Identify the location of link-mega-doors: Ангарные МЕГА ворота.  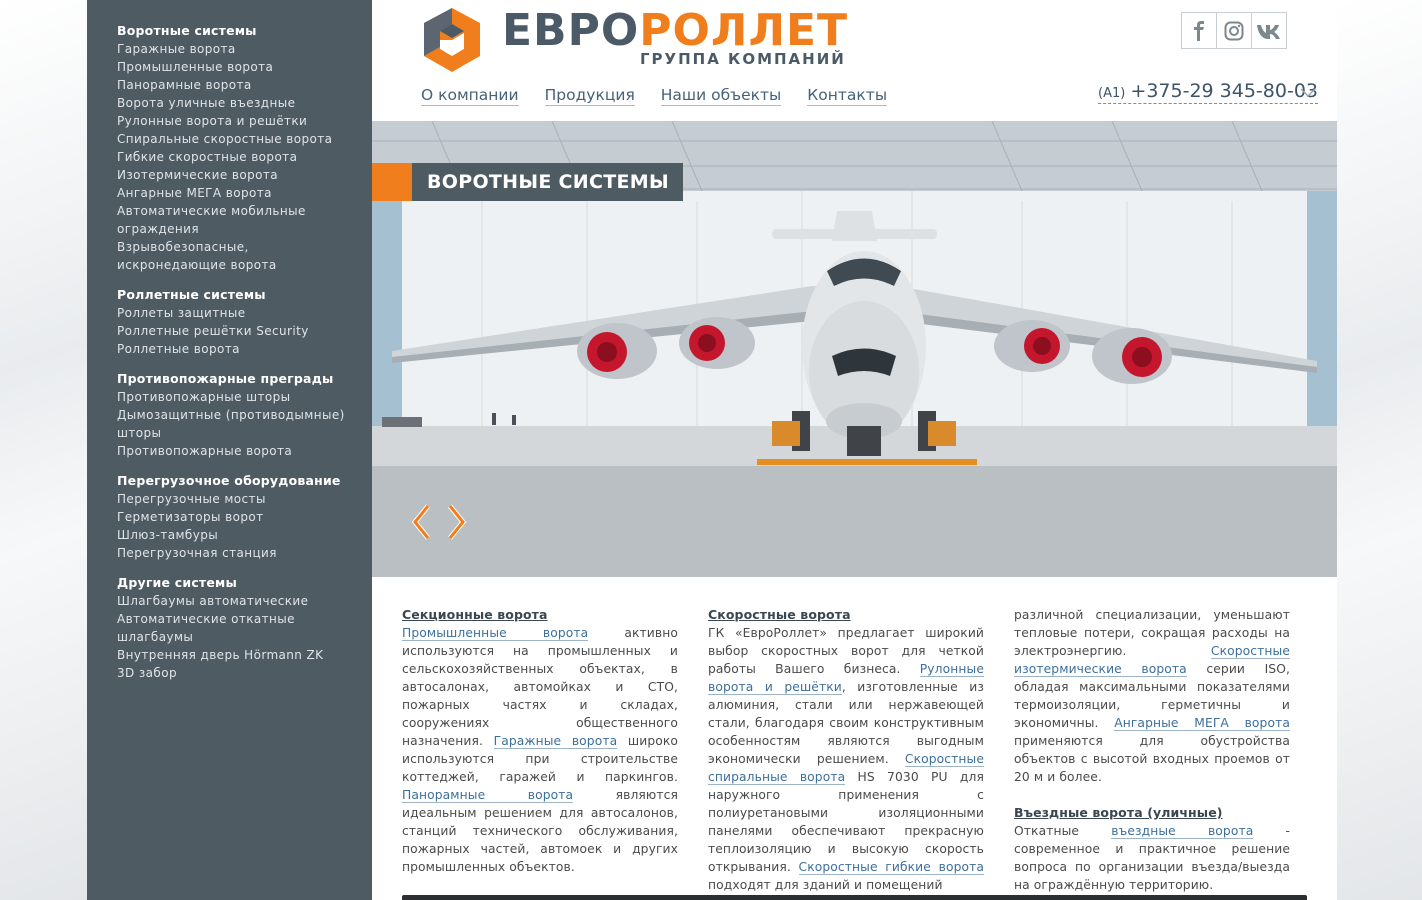
(1202, 723).